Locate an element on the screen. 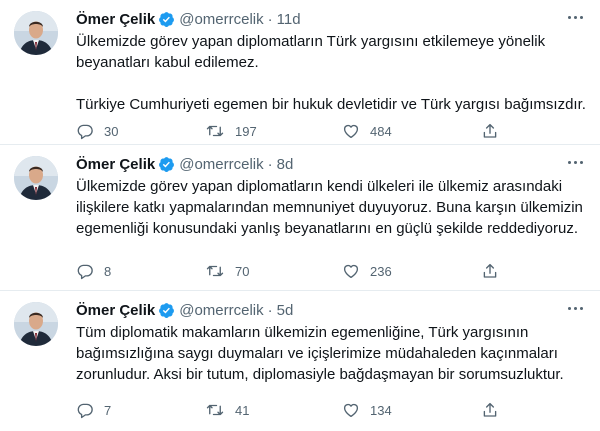 The image size is (600, 431). tweet-actions: 8 70 236 is located at coordinates (331, 272).